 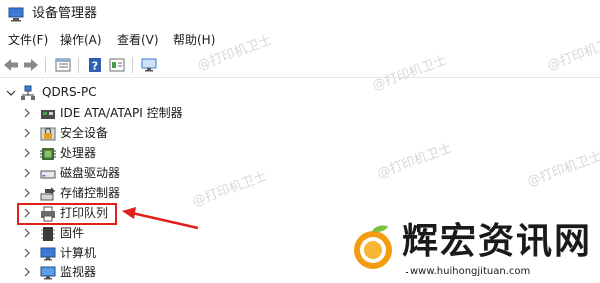 What do you see at coordinates (497, 241) in the screenshot?
I see `logo-text: 辉宏资讯网` at bounding box center [497, 241].